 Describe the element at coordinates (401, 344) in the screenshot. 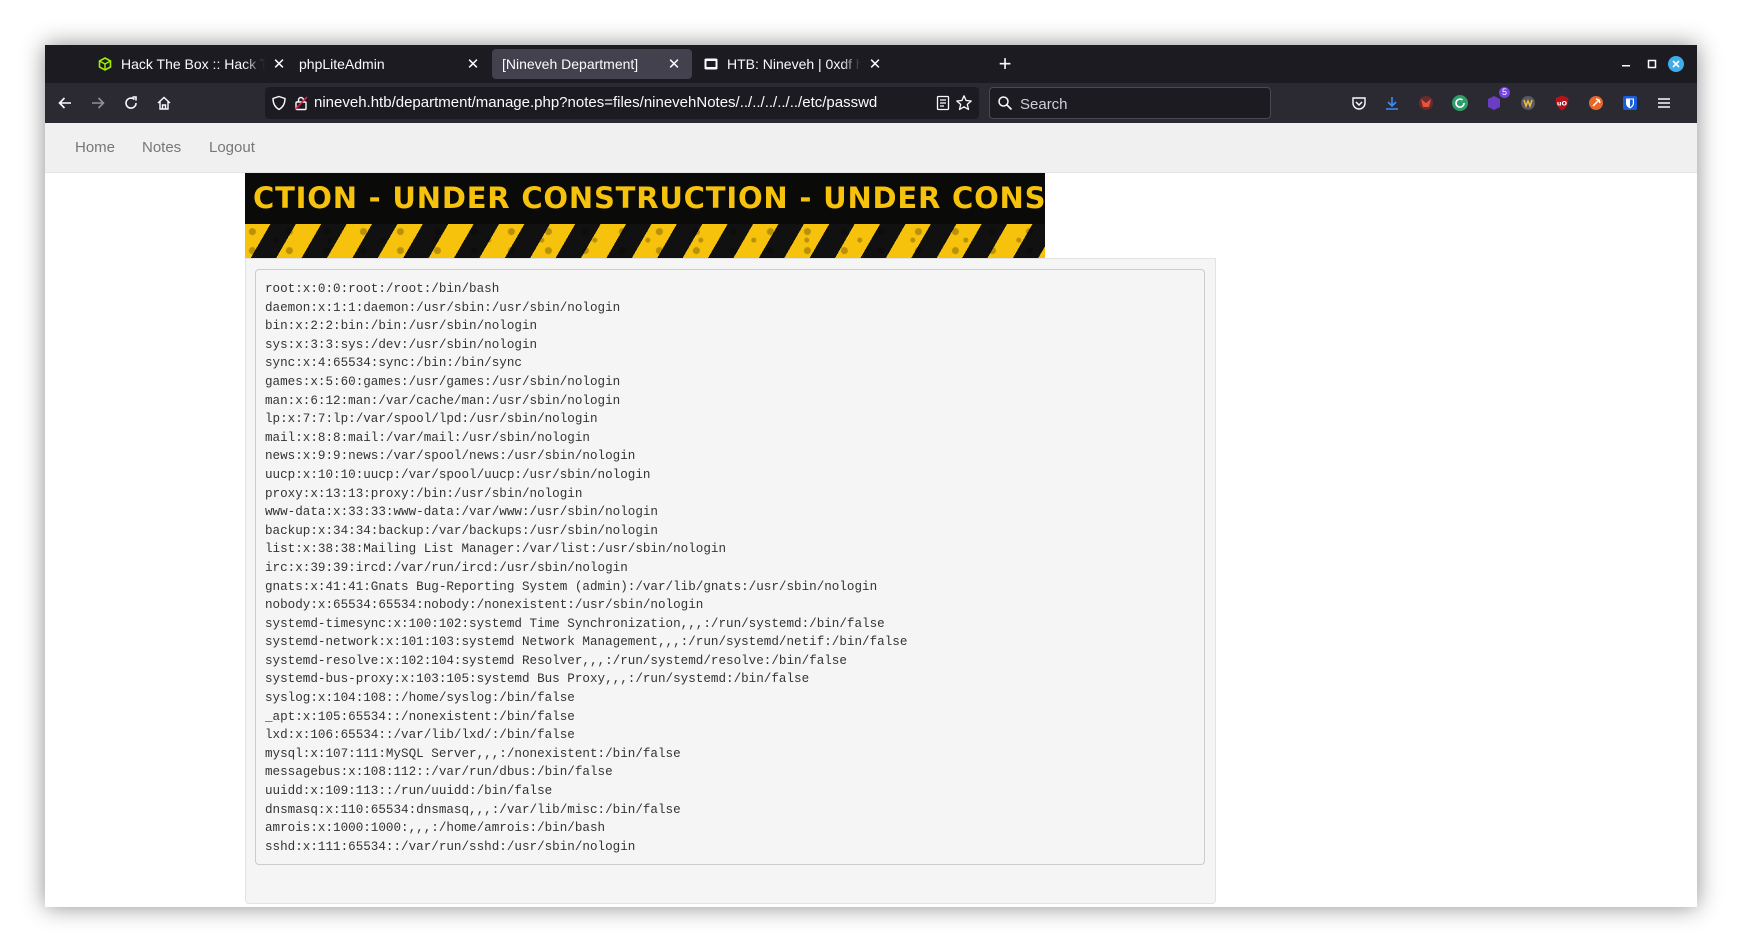

I see `passwd-line: sys:x:3:3:sys:/dev:/usr/sbin/nologin` at that location.